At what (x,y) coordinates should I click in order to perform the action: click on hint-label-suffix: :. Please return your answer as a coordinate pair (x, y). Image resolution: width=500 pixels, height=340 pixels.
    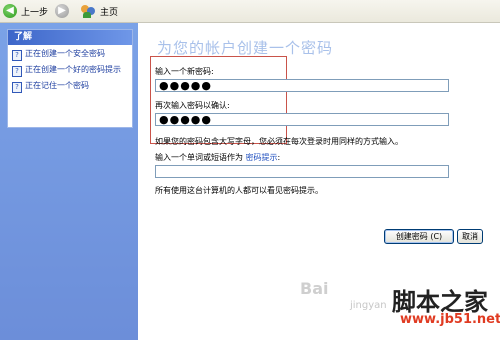
    Looking at the image, I should click on (279, 157).